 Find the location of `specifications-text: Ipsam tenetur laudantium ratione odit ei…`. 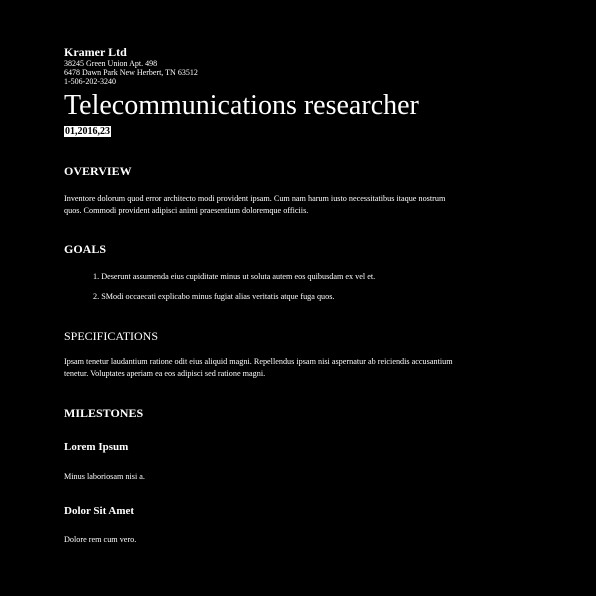

specifications-text: Ipsam tenetur laudantium ratione odit ei… is located at coordinates (258, 367).